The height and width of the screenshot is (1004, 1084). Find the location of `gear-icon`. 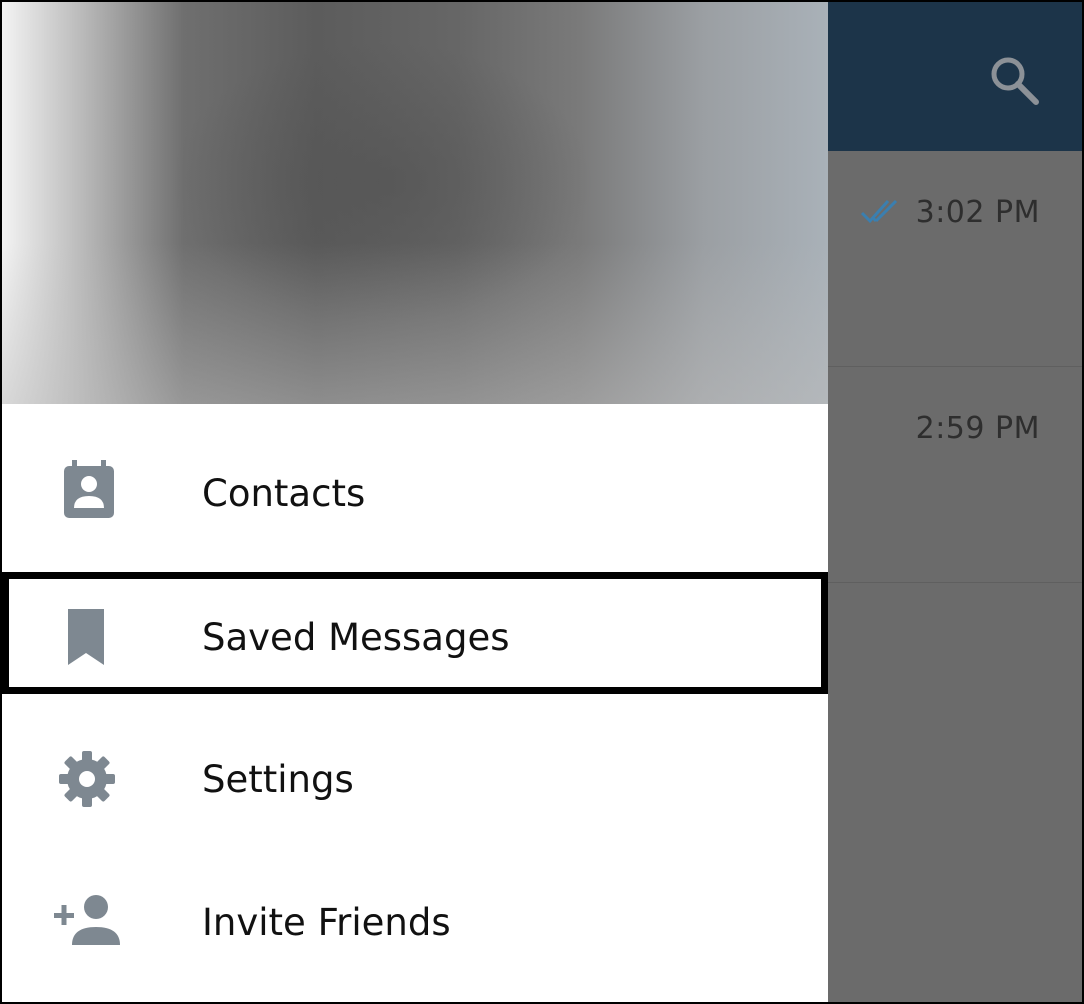

gear-icon is located at coordinates (87, 779).